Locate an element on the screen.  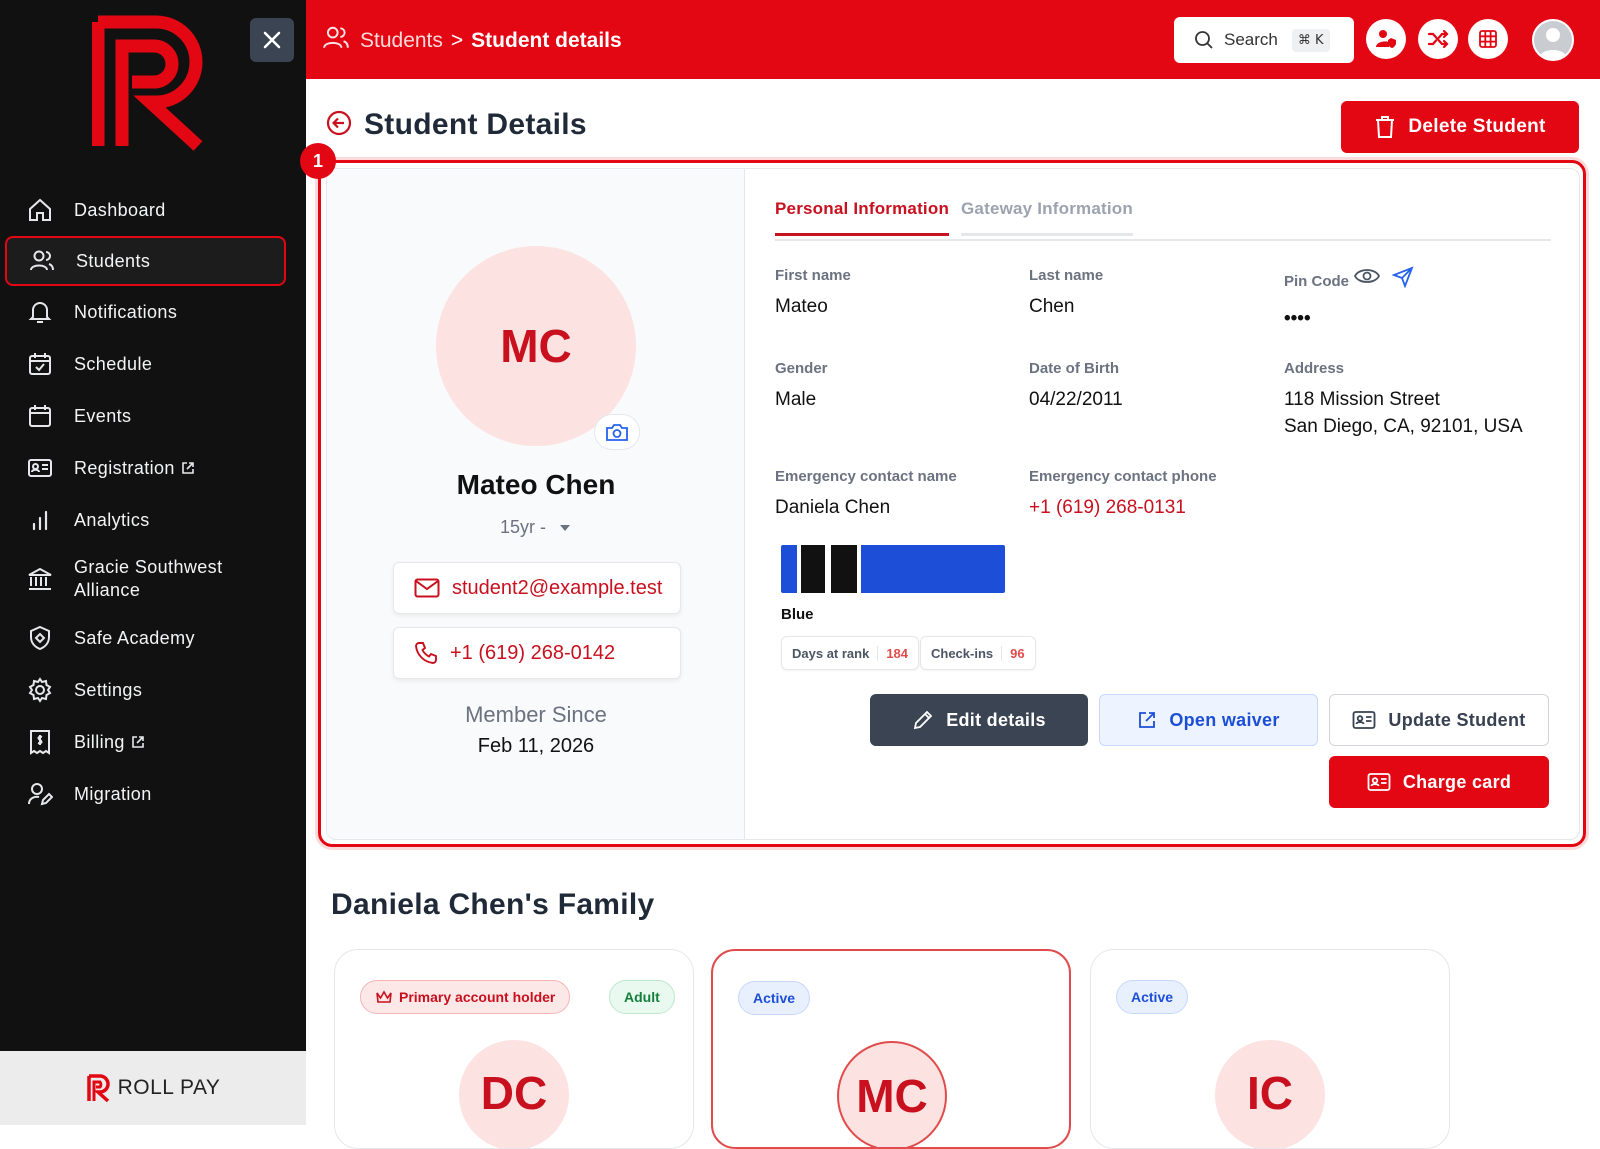
edit-details-label: Edit details is located at coordinates (996, 719).